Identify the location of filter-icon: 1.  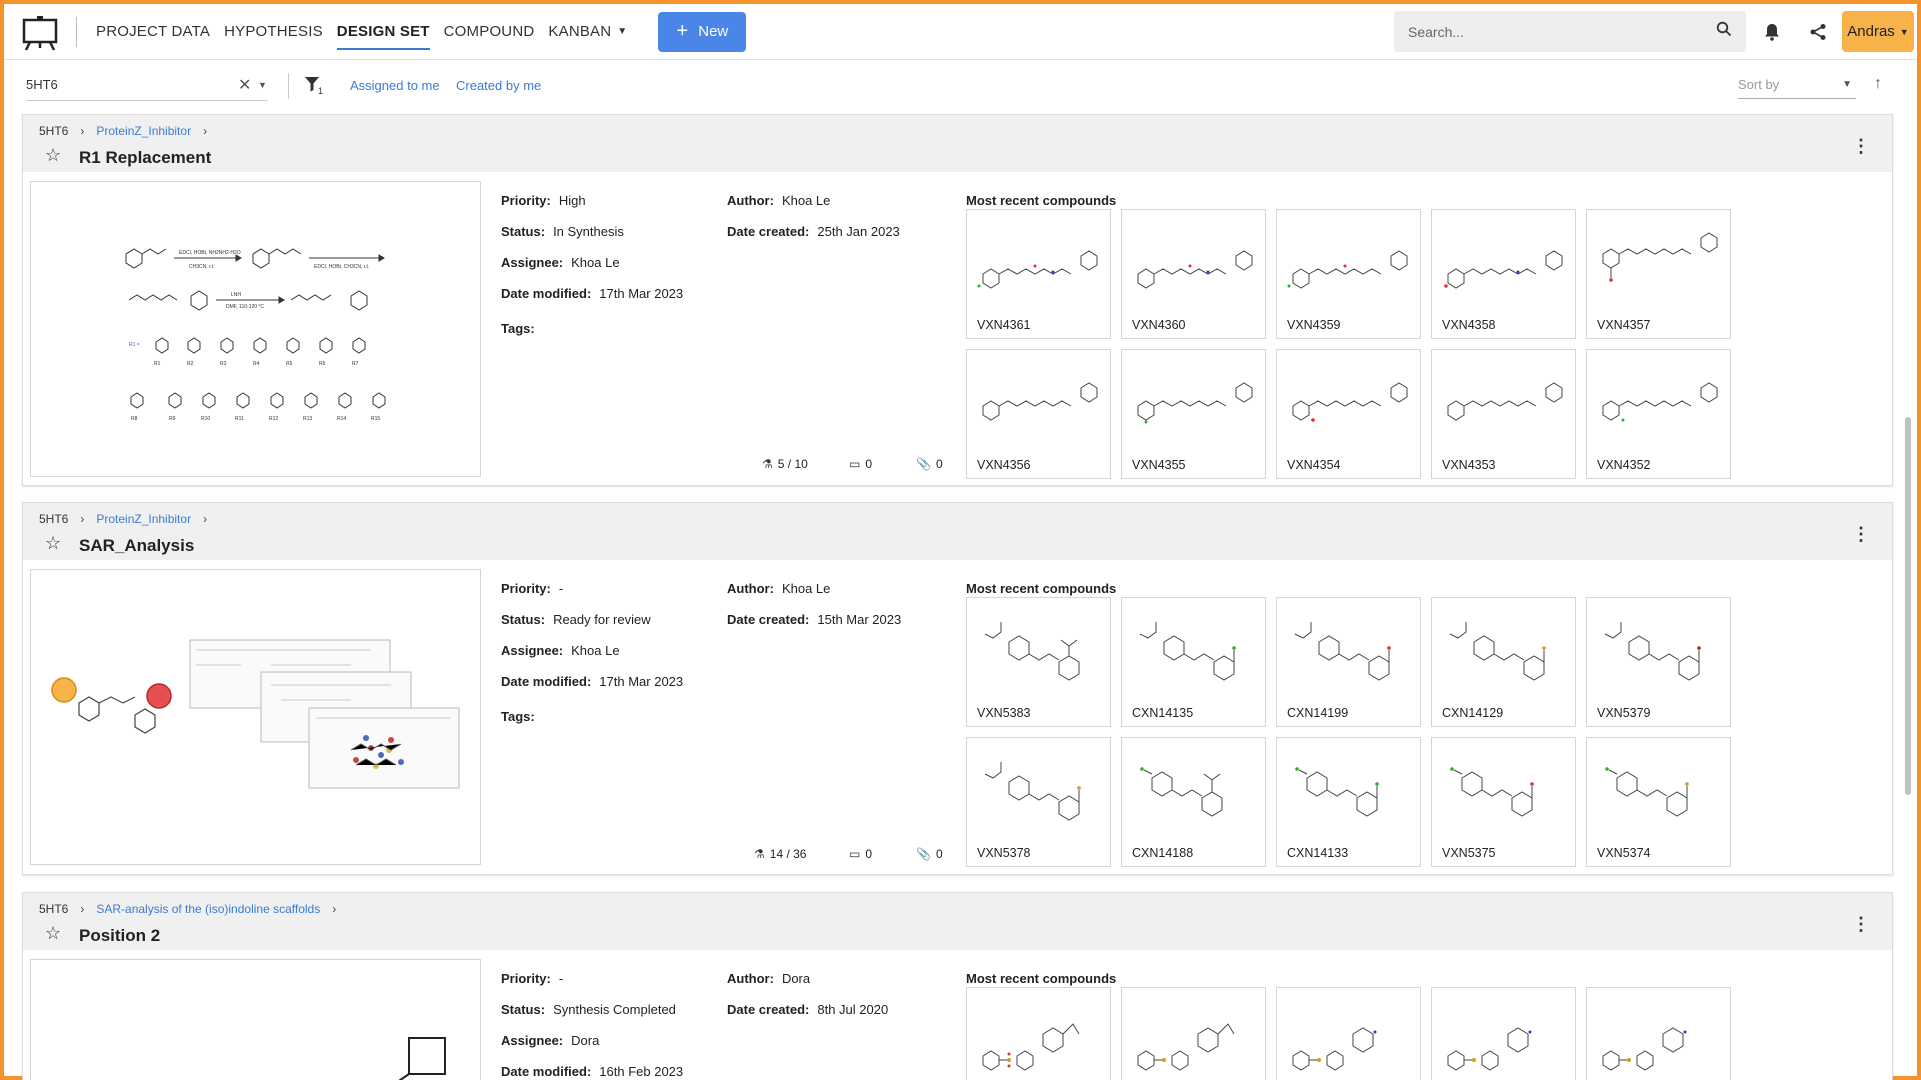
(314, 87).